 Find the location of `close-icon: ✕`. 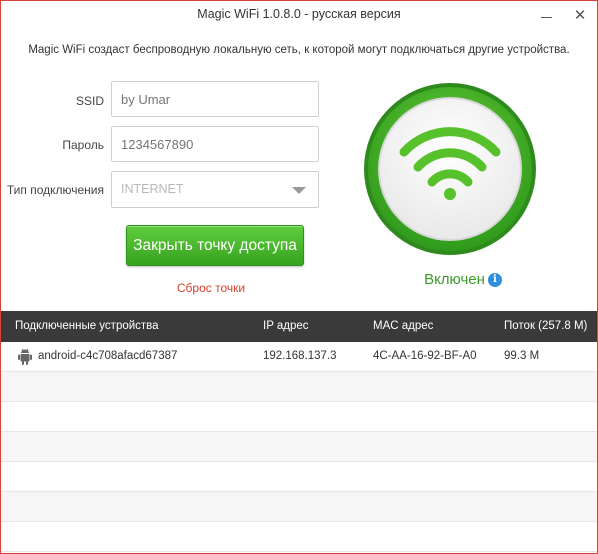

close-icon: ✕ is located at coordinates (580, 15).